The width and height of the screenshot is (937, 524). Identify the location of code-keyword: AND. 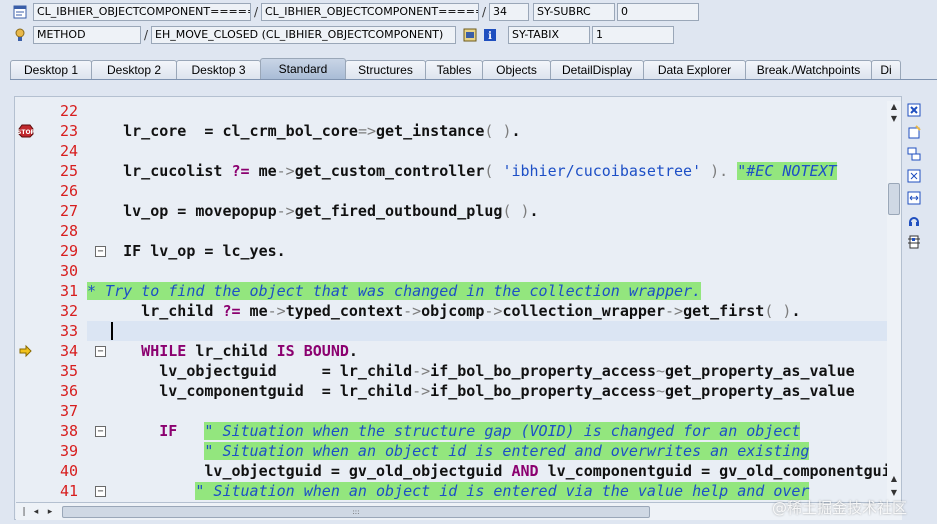
(525, 471).